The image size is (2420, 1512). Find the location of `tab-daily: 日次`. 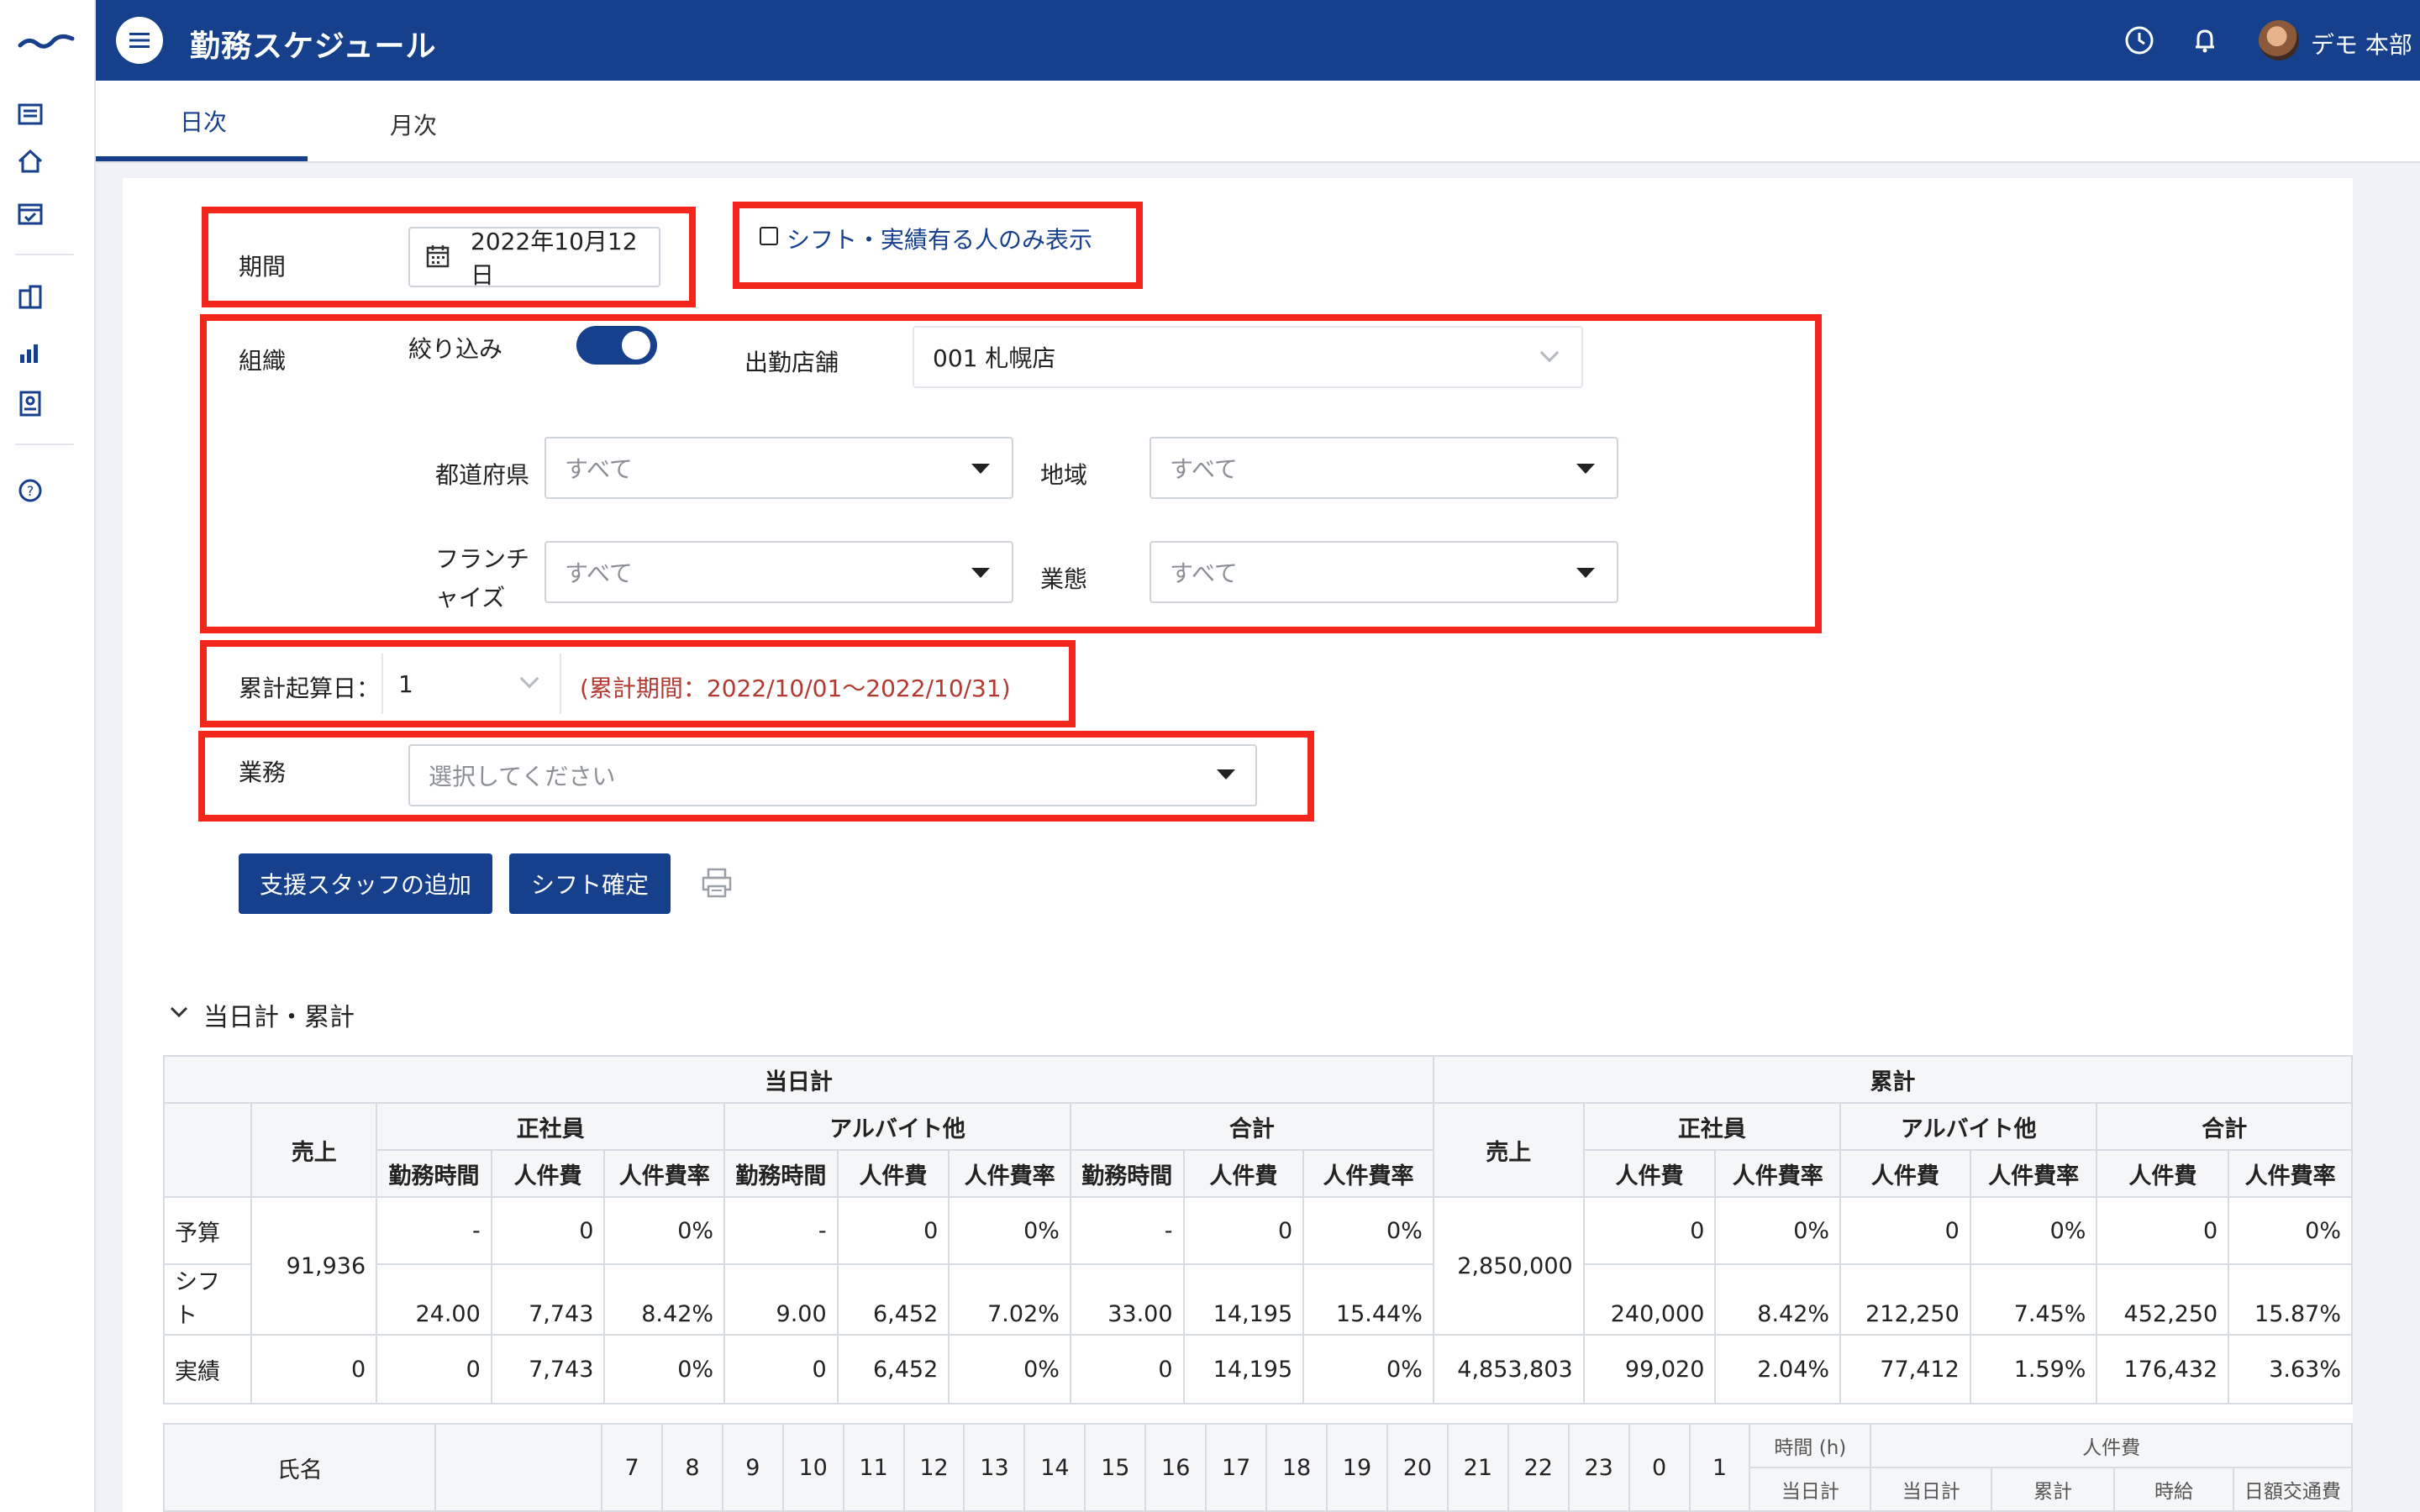

tab-daily: 日次 is located at coordinates (203, 121).